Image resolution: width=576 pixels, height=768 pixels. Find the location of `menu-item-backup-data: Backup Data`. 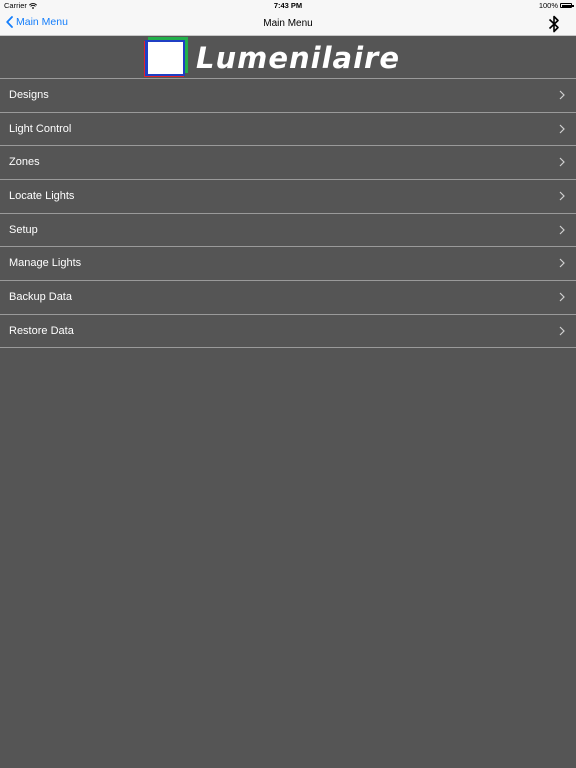

menu-item-backup-data: Backup Data is located at coordinates (288, 297).